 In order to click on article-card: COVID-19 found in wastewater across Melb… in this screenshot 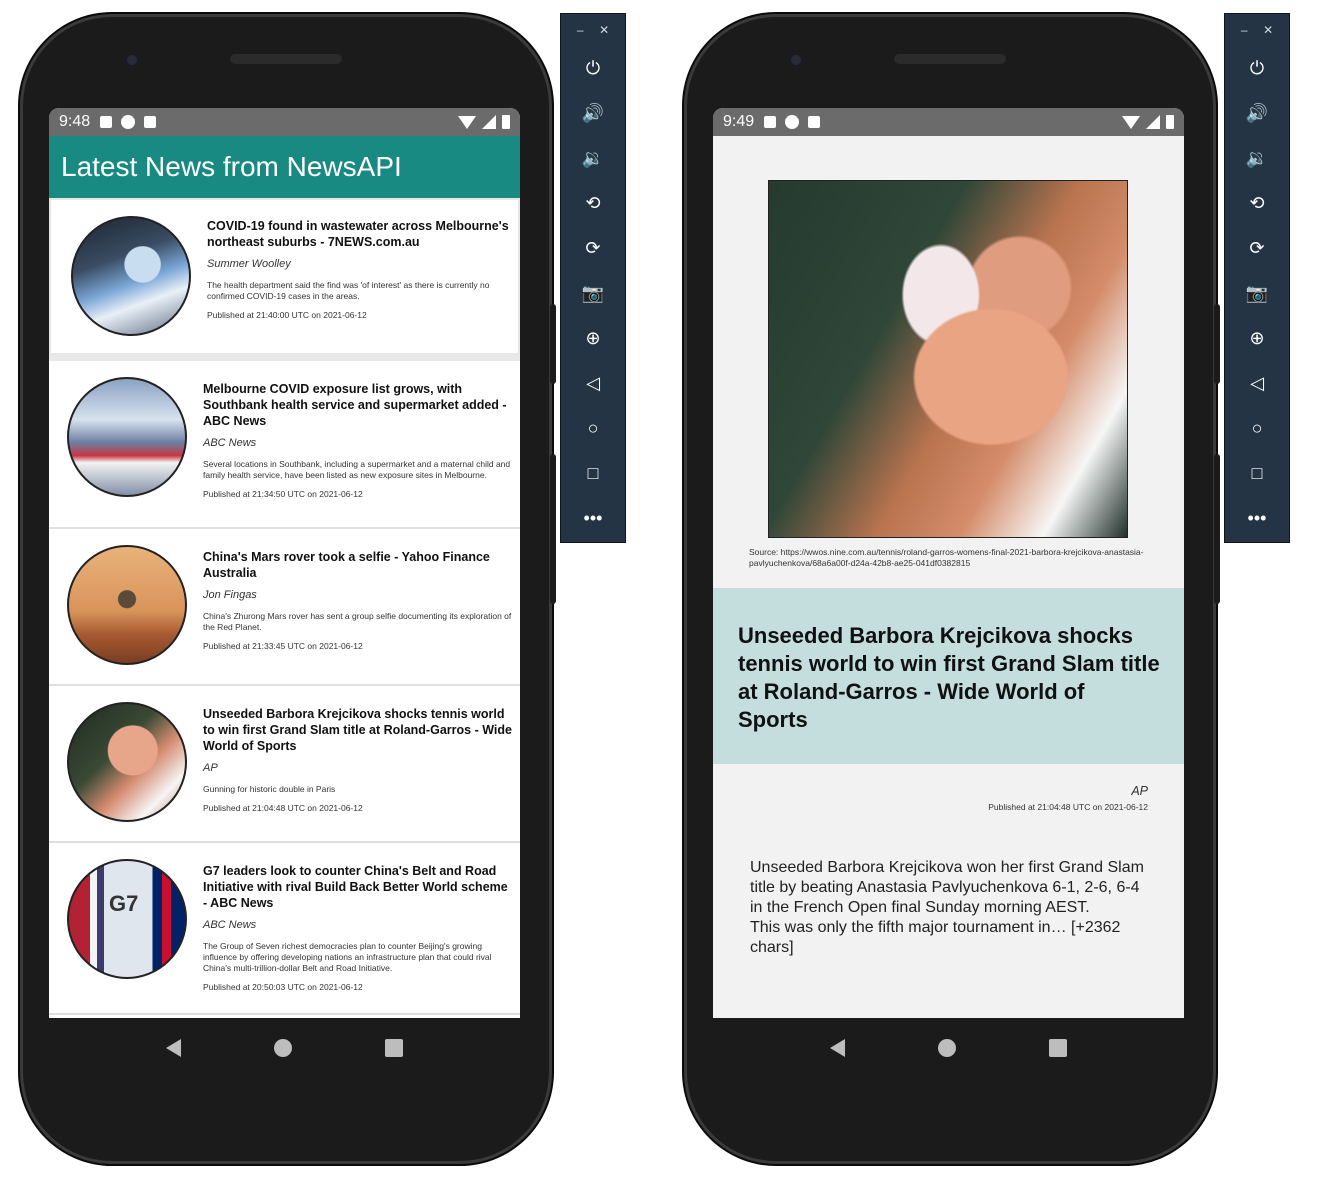, I will do `click(284, 276)`.